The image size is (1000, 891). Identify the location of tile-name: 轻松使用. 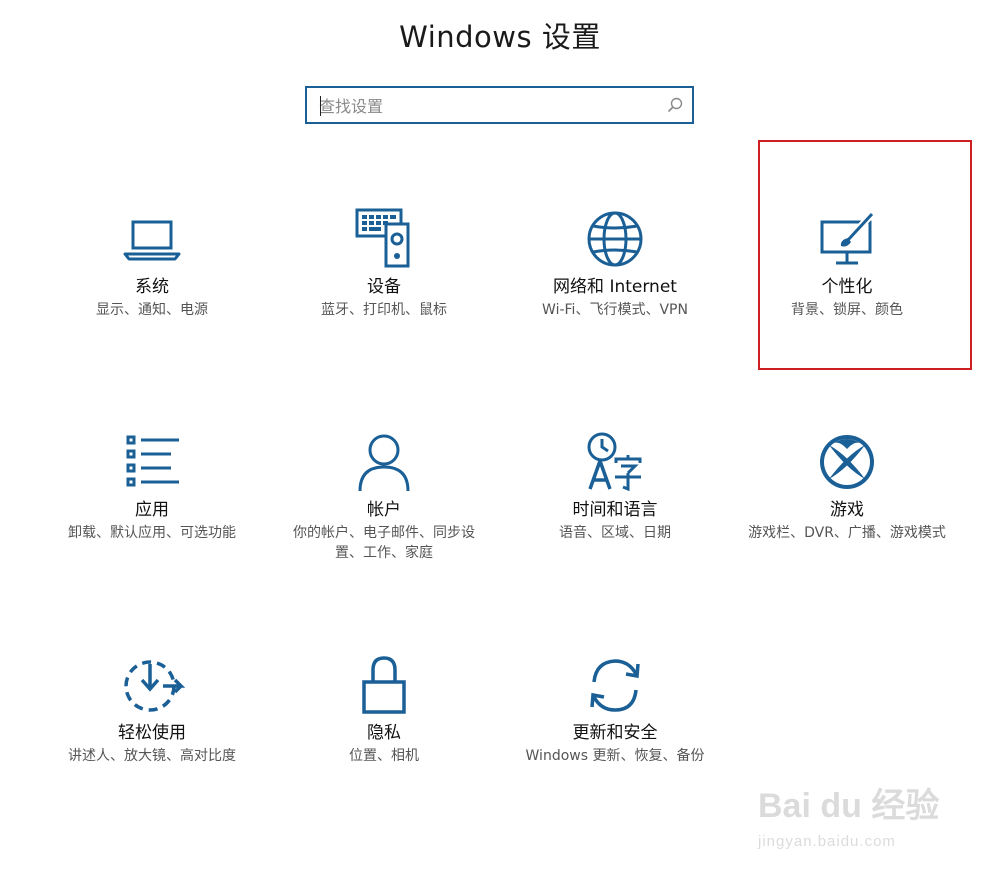
(152, 733).